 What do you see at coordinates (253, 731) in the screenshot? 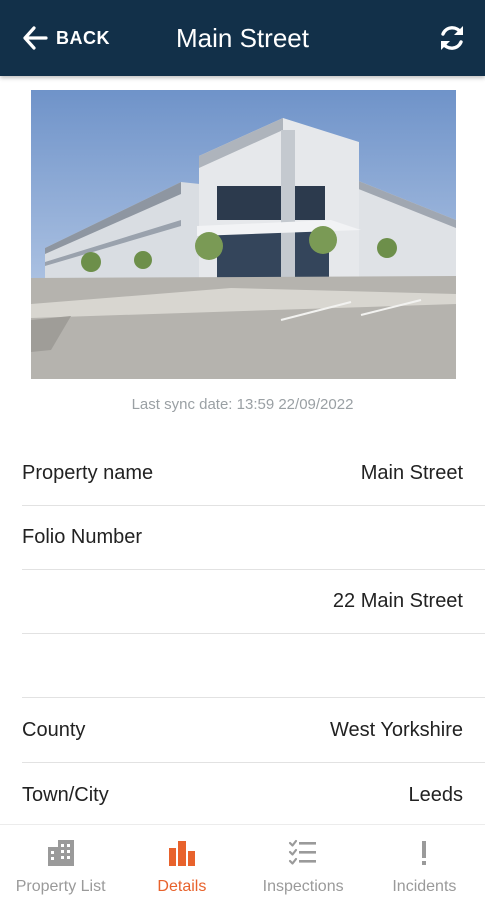
I see `field-row-county: County West Yorkshire` at bounding box center [253, 731].